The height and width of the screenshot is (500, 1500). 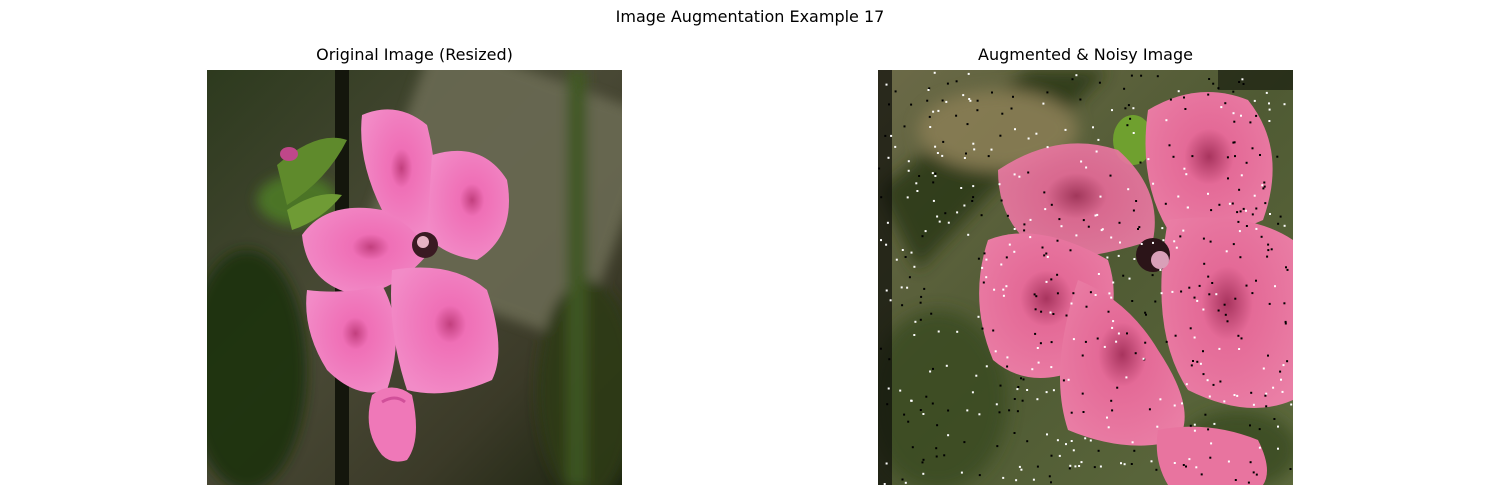 What do you see at coordinates (750, 16) in the screenshot?
I see `figure-suptitle: Image Augmentation Example 17` at bounding box center [750, 16].